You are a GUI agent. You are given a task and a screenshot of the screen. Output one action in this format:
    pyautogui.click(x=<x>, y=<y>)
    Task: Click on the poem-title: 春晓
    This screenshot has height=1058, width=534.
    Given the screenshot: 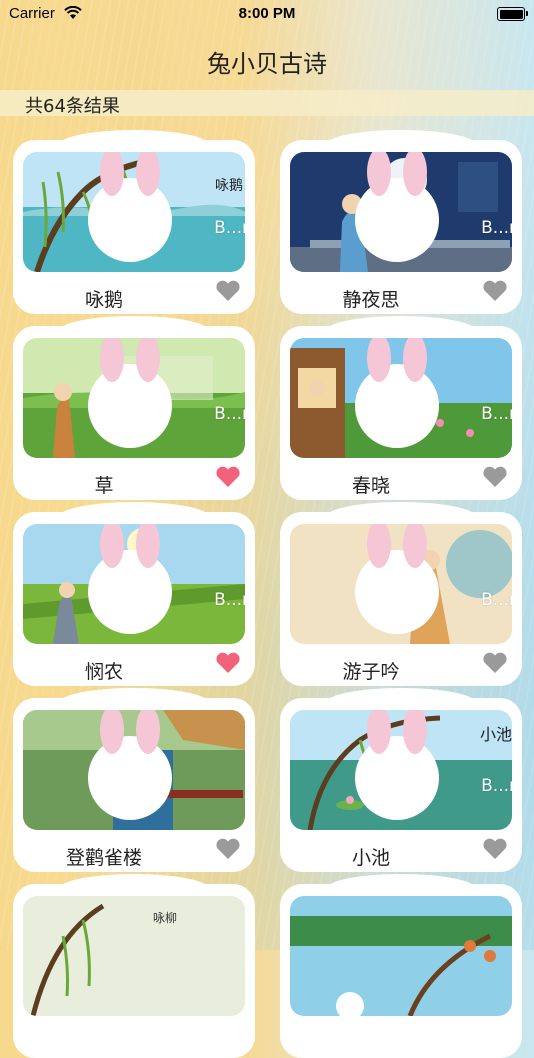 What is the action you would take?
    pyautogui.click(x=370, y=486)
    